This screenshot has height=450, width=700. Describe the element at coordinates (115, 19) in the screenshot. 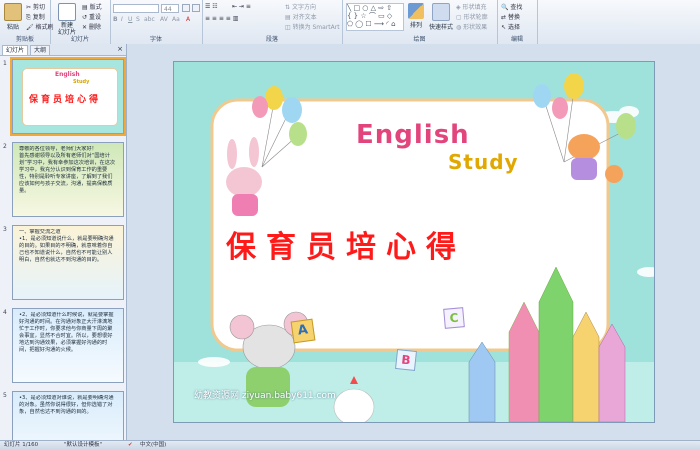

I see `bold-icon: B` at that location.